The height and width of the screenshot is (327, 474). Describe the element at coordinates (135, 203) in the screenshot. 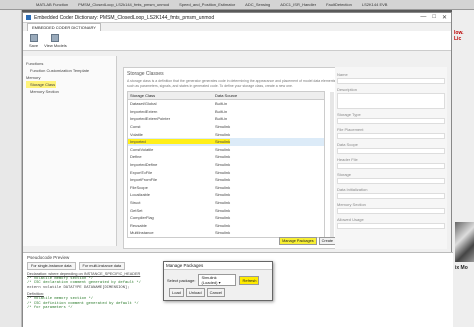

I see `storage-class-cell: Struct` at that location.